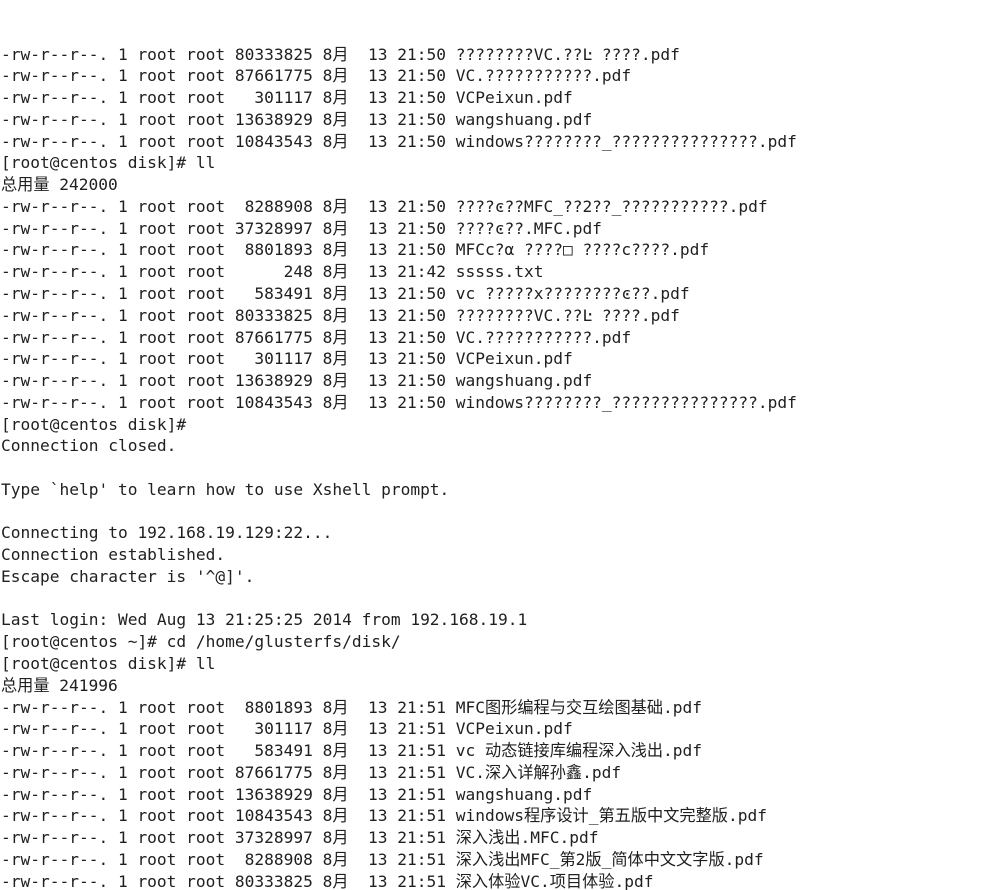 Image resolution: width=1005 pixels, height=890 pixels. What do you see at coordinates (59, 685) in the screenshot?
I see `terminal-line: 总用量 241996` at bounding box center [59, 685].